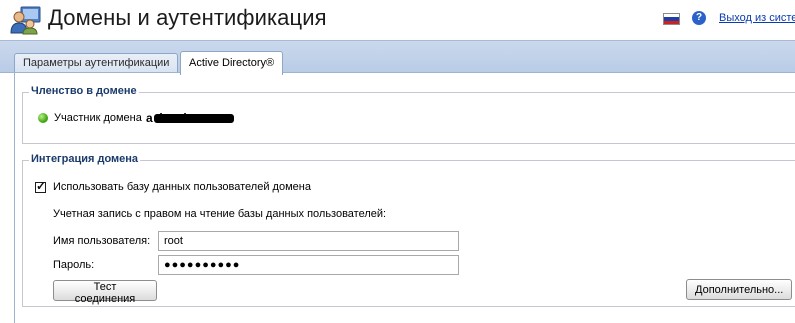 Image resolution: width=795 pixels, height=323 pixels. I want to click on flag-stripe-red, so click(671, 22).